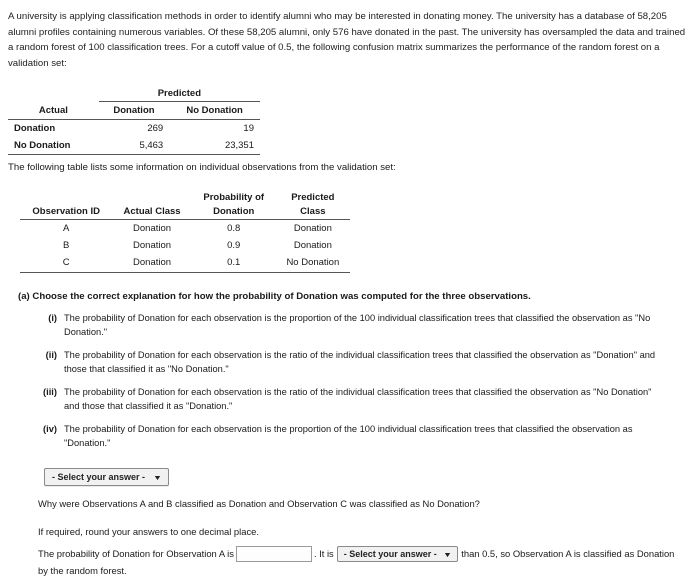 The height and width of the screenshot is (576, 700). I want to click on comparison-select: - Select your answer - ▼, so click(397, 553).